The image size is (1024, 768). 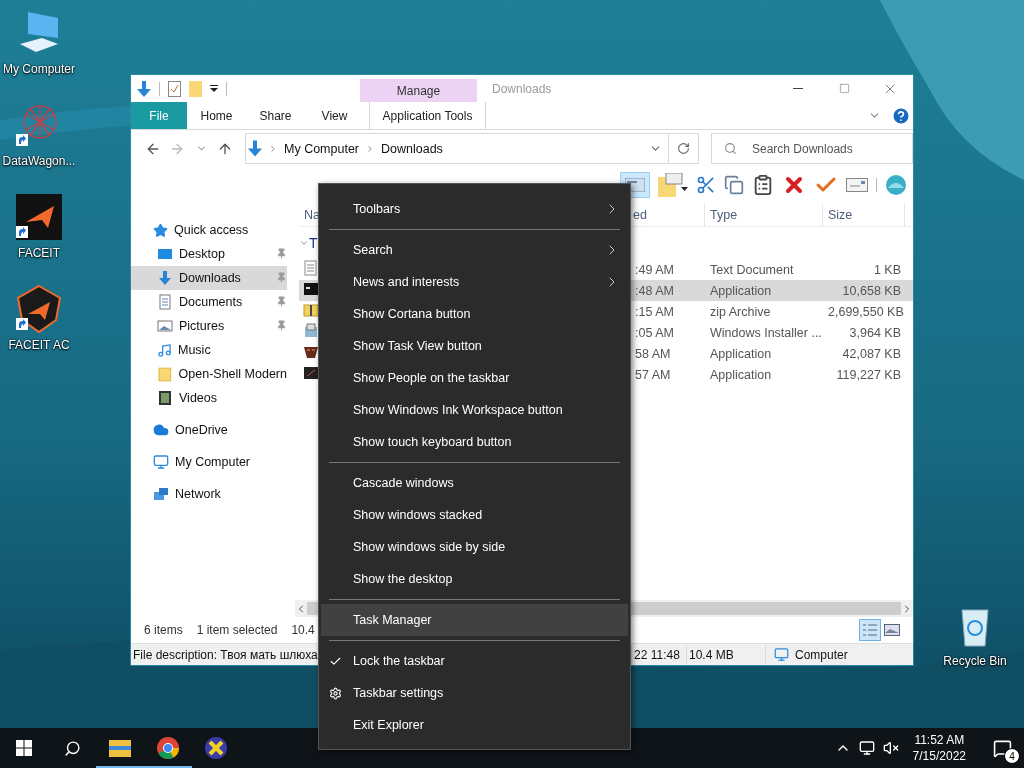 What do you see at coordinates (871, 290) in the screenshot?
I see `size-cell-text: 10,658 KB` at bounding box center [871, 290].